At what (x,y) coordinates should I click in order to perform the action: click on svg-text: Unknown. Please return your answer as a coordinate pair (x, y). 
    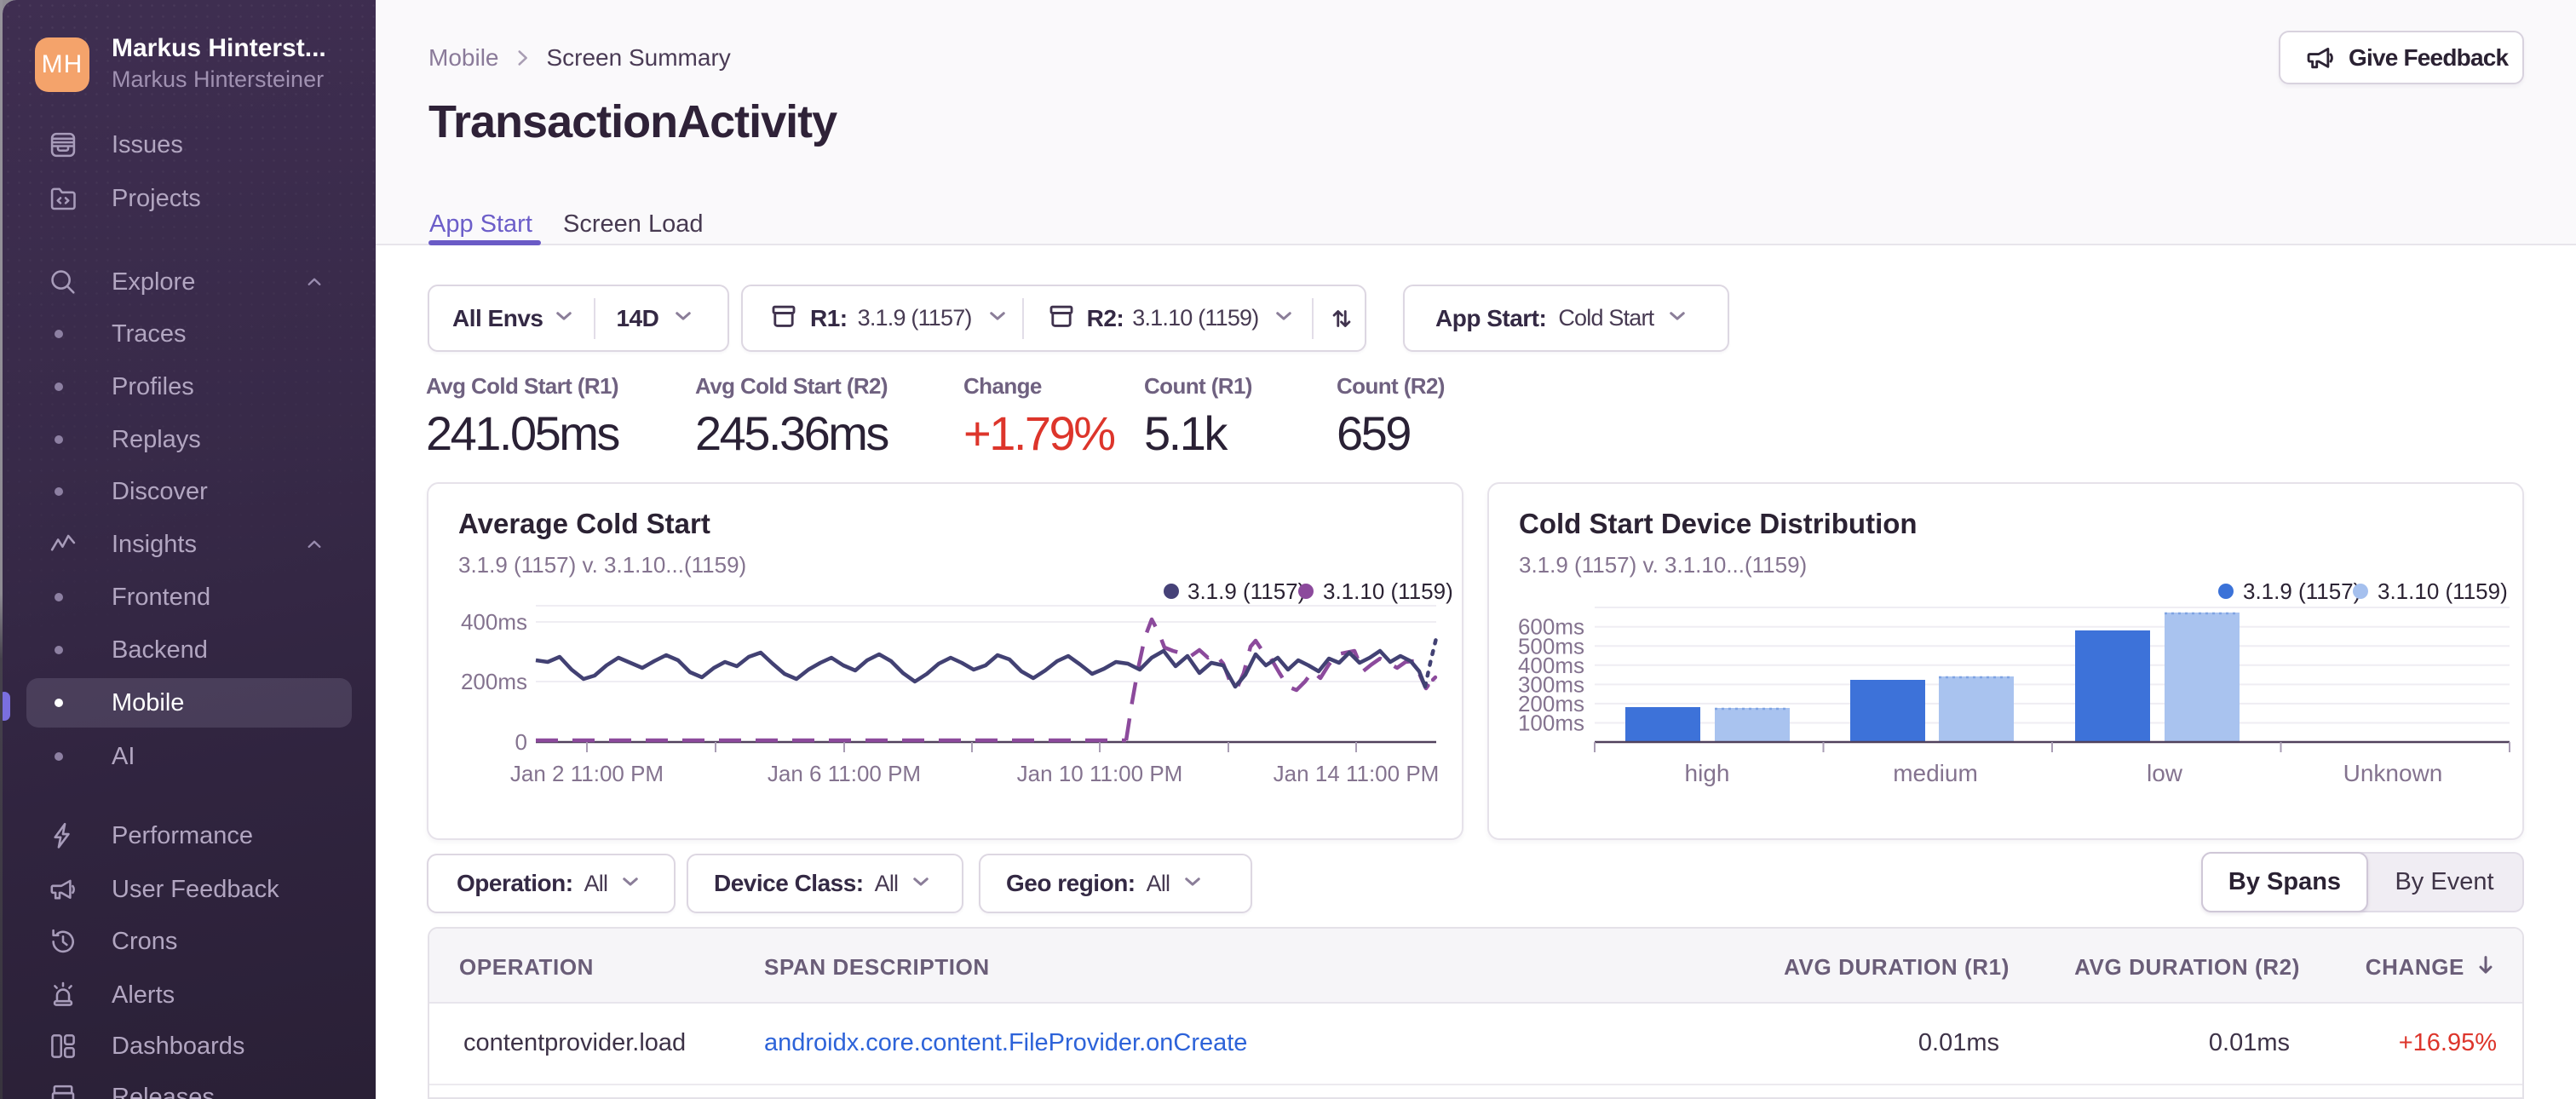
    Looking at the image, I should click on (2393, 773).